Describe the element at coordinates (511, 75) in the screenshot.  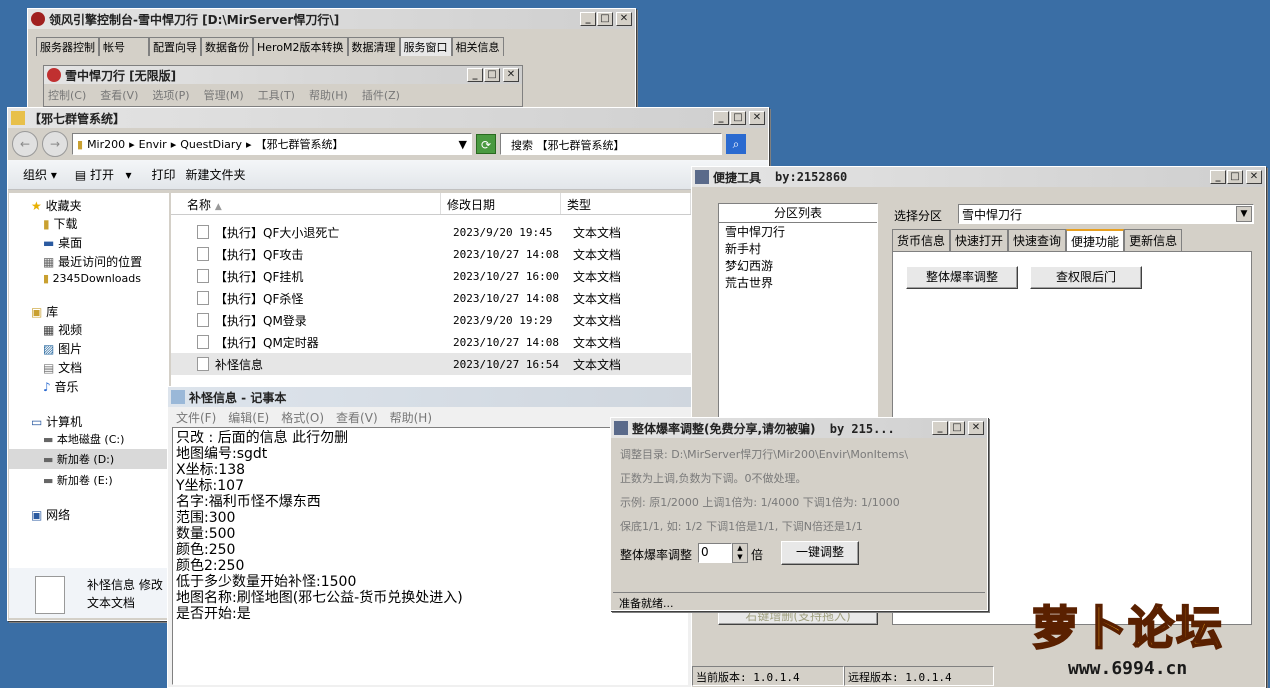
I see `inner-close-button: ✕` at that location.